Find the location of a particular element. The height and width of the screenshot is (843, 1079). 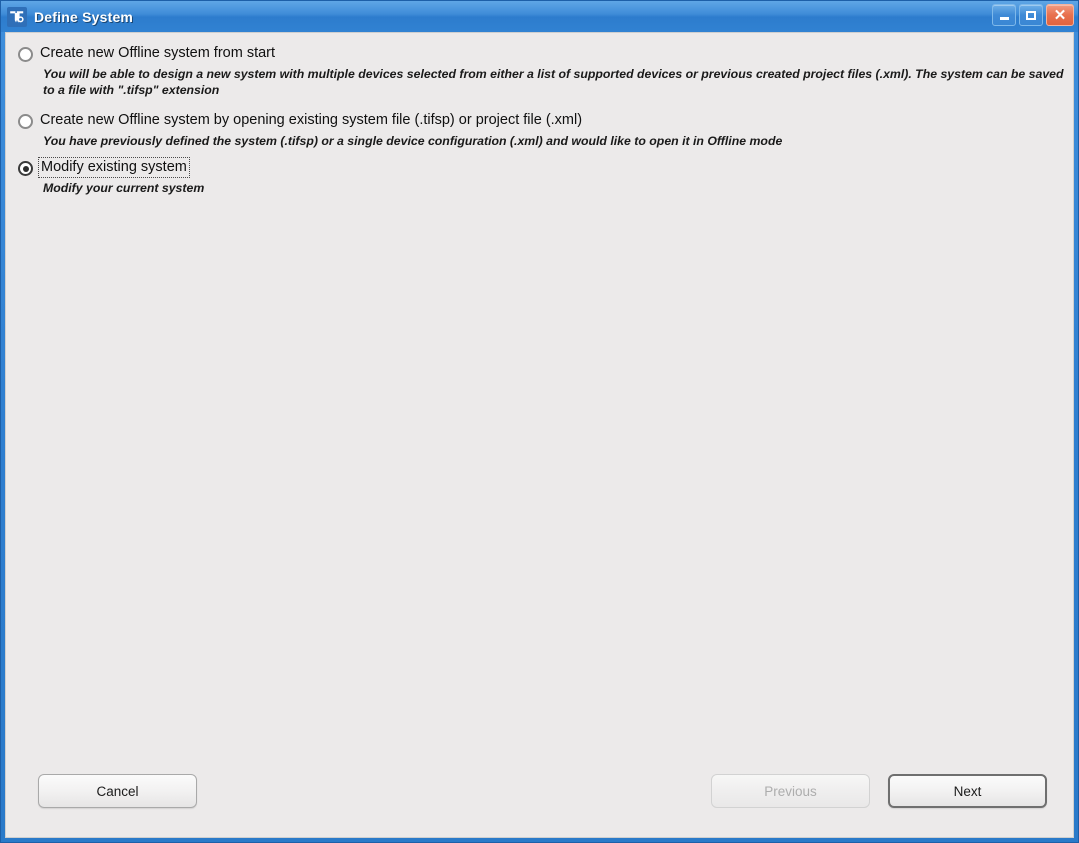

minimize-button is located at coordinates (1004, 15).